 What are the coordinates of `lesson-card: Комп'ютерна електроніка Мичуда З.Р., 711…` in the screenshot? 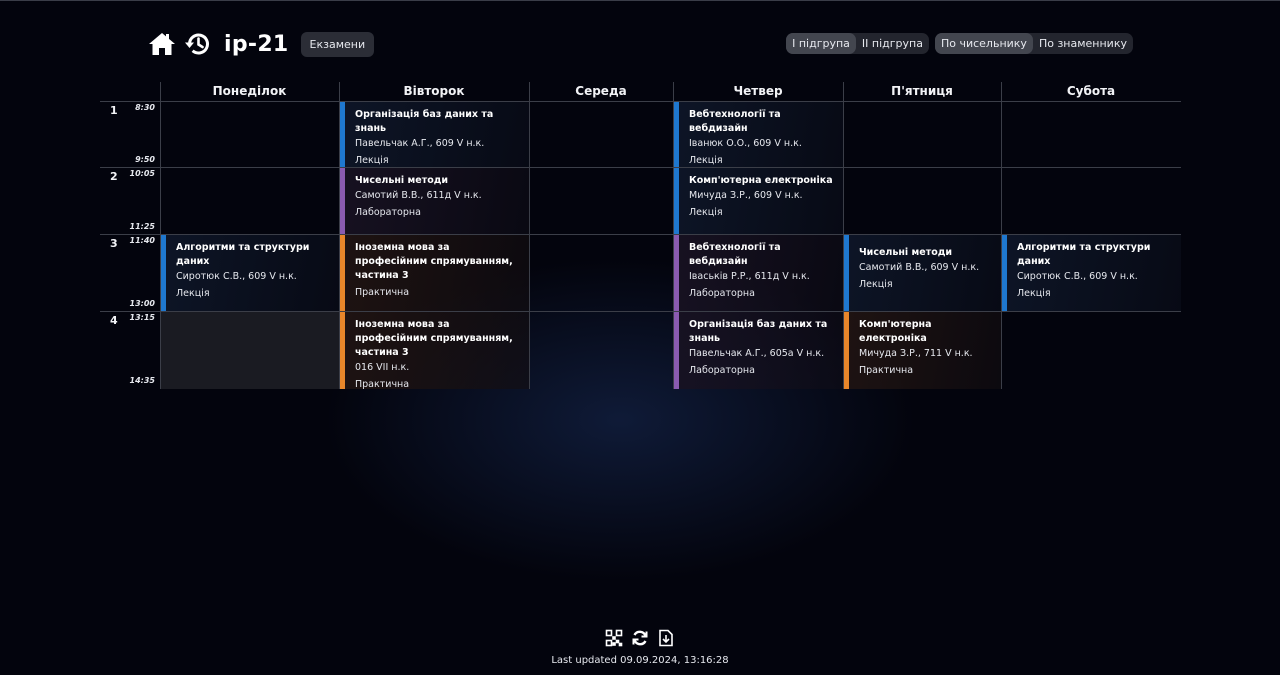 It's located at (922, 350).